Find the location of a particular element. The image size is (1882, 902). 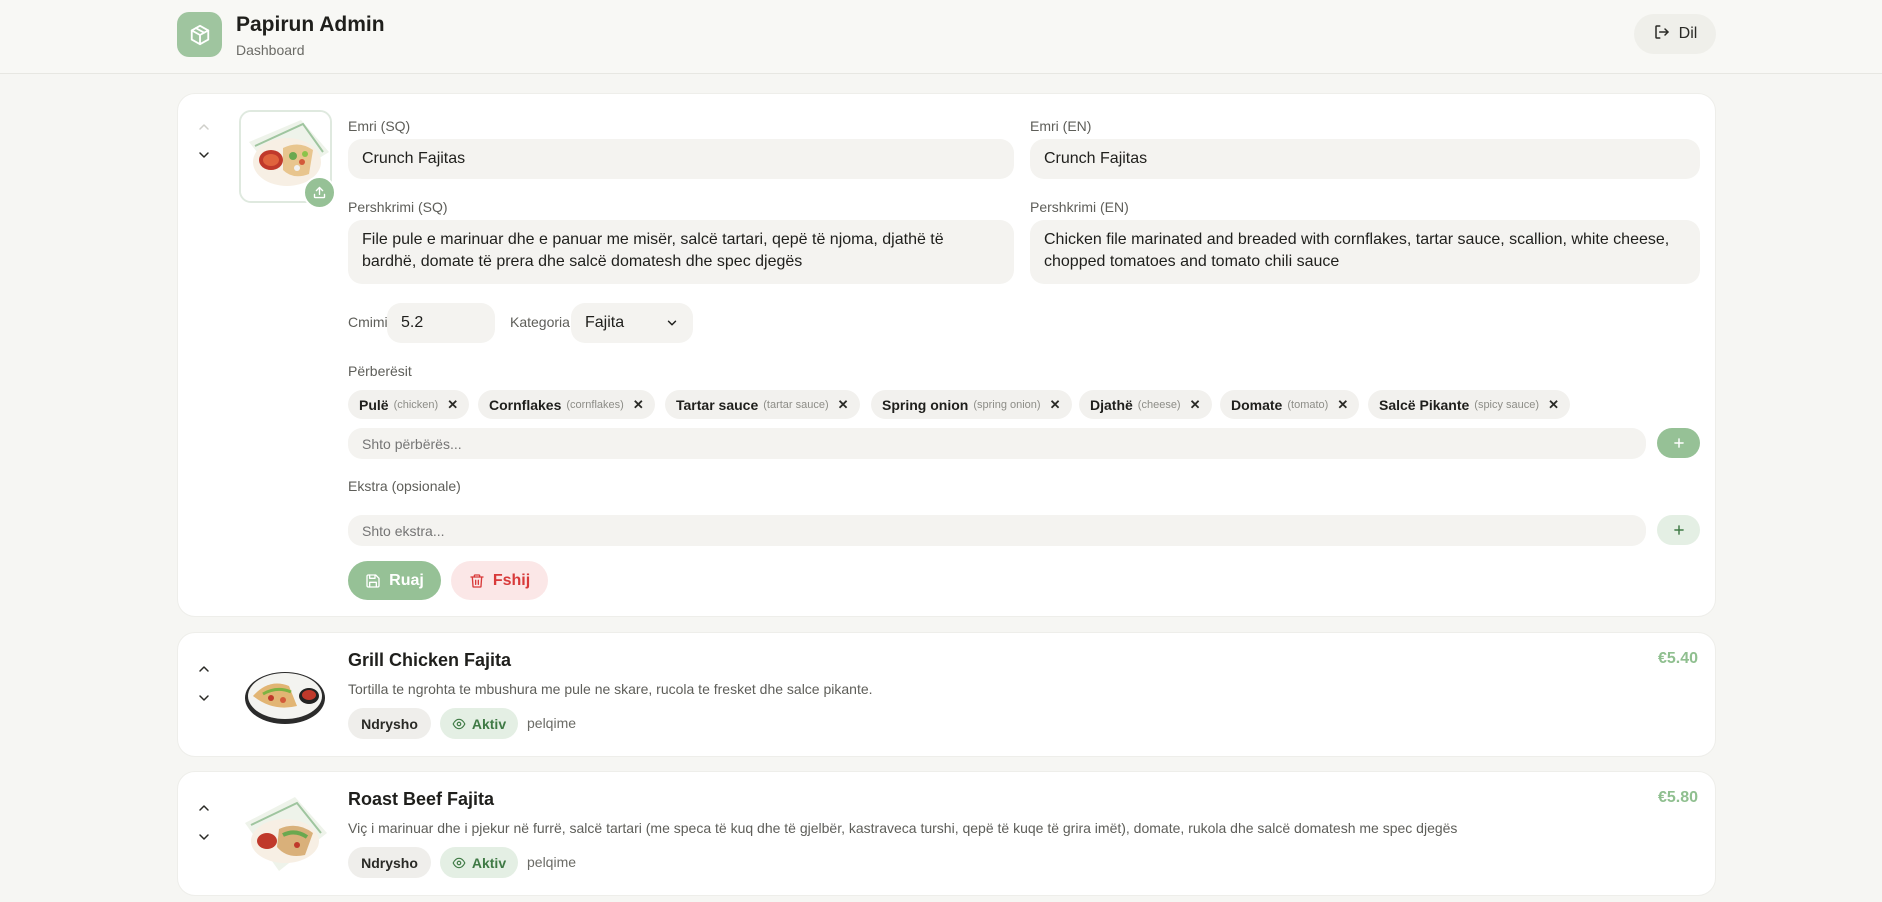

delete-button: Fshij is located at coordinates (499, 580).